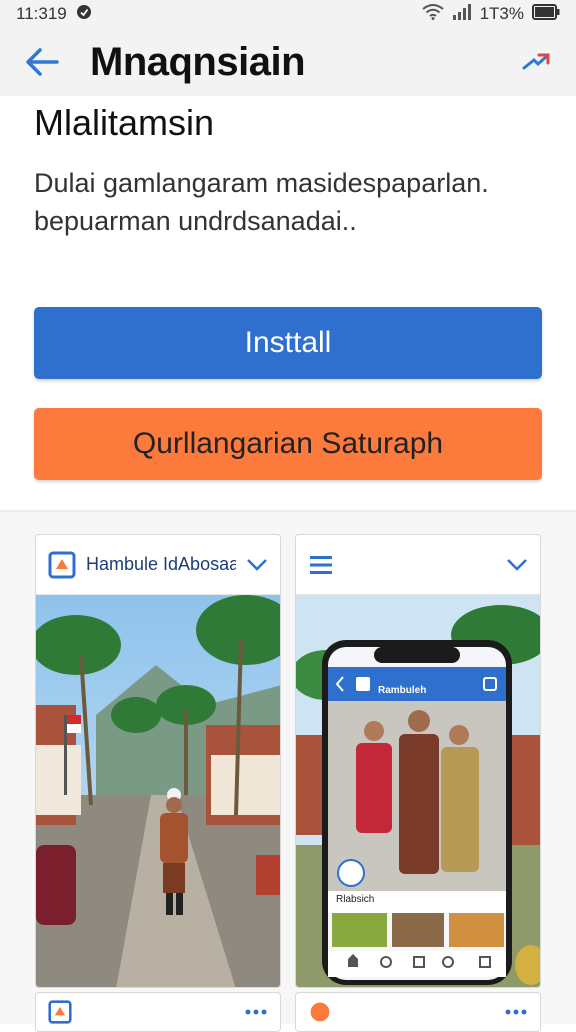  What do you see at coordinates (432, 14) in the screenshot?
I see `wifi-icon` at bounding box center [432, 14].